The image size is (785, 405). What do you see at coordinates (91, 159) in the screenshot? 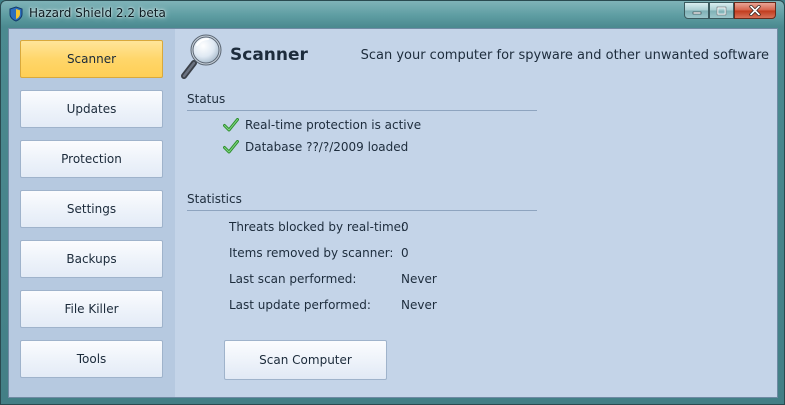
I see `sidebar-item-protection: Protection` at bounding box center [91, 159].